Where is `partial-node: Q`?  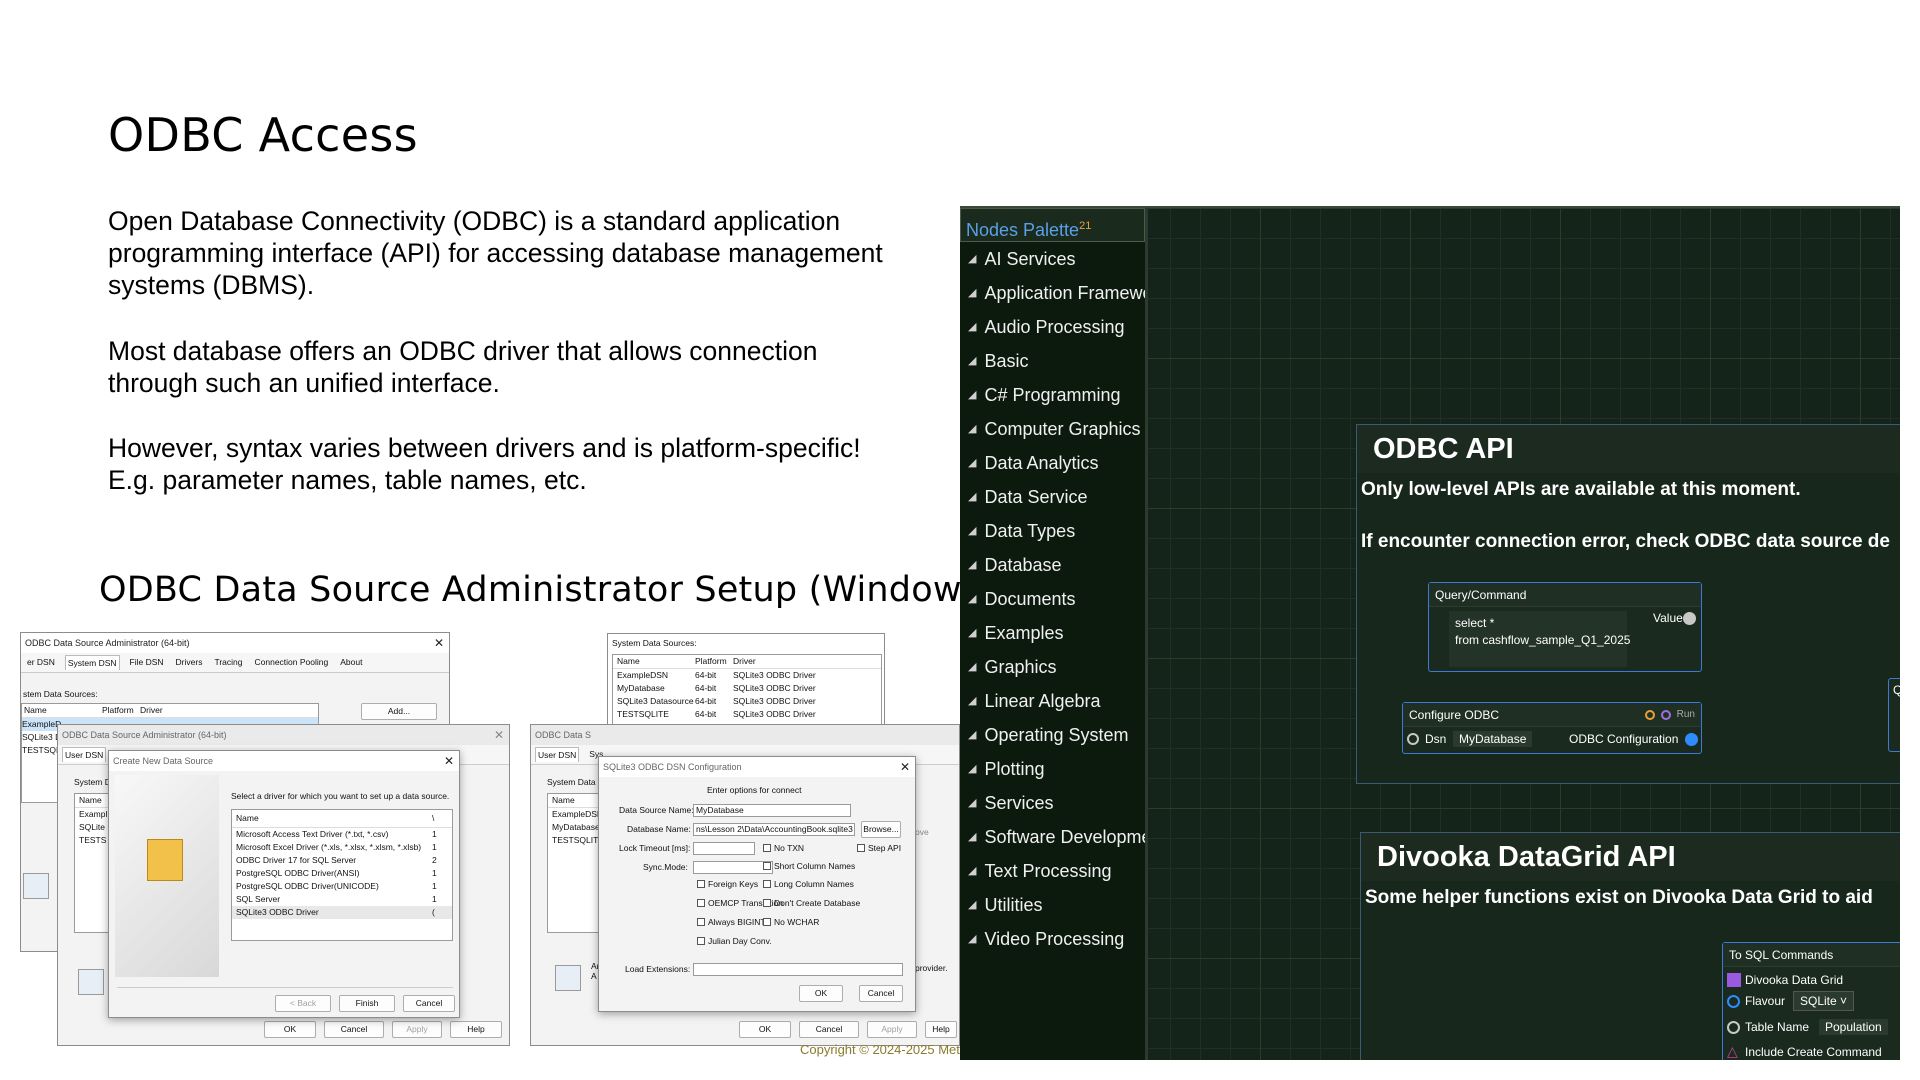
partial-node: Q is located at coordinates (1894, 715).